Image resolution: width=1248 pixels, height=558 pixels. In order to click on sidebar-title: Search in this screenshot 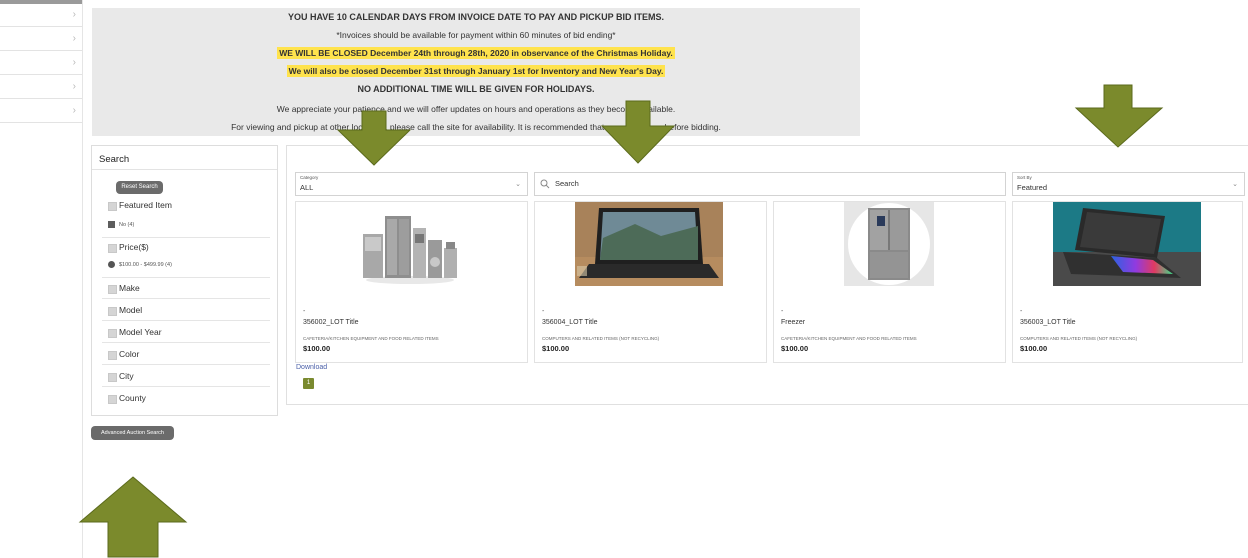, I will do `click(114, 159)`.